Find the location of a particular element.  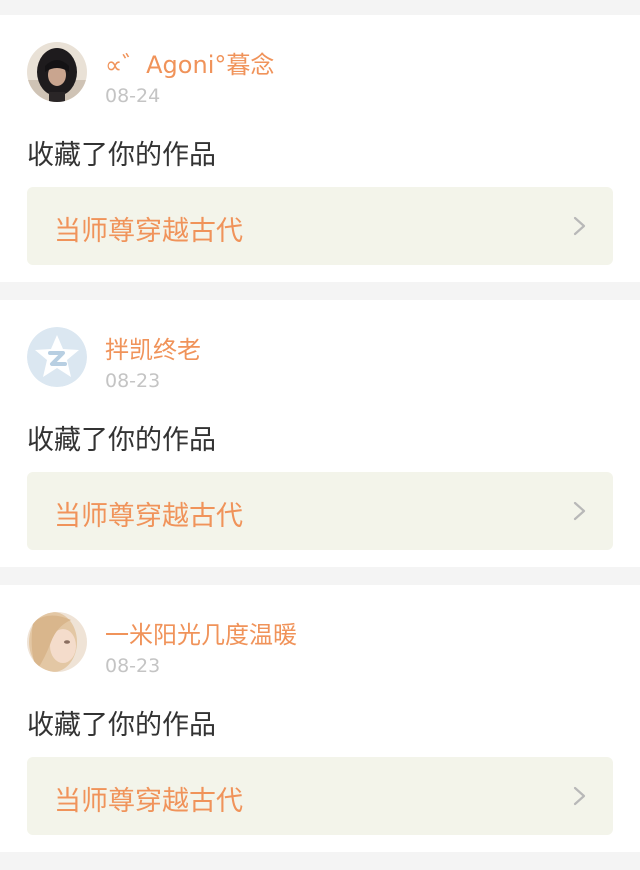

username: ∝゛Agoni°暮念 is located at coordinates (189, 62).